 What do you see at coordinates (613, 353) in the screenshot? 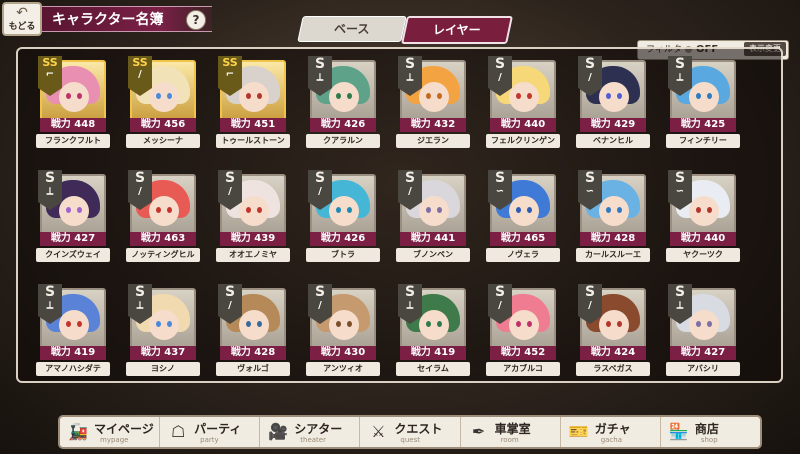
I see `power-label: 戦力 424` at bounding box center [613, 353].